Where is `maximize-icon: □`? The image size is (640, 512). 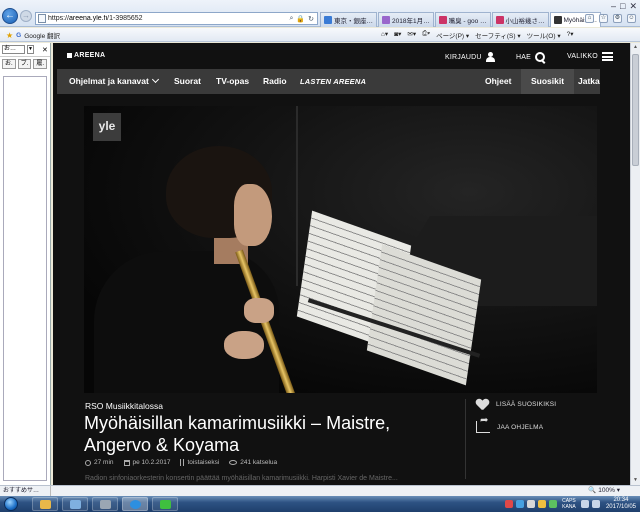
maximize-icon: □ is located at coordinates (622, 6).